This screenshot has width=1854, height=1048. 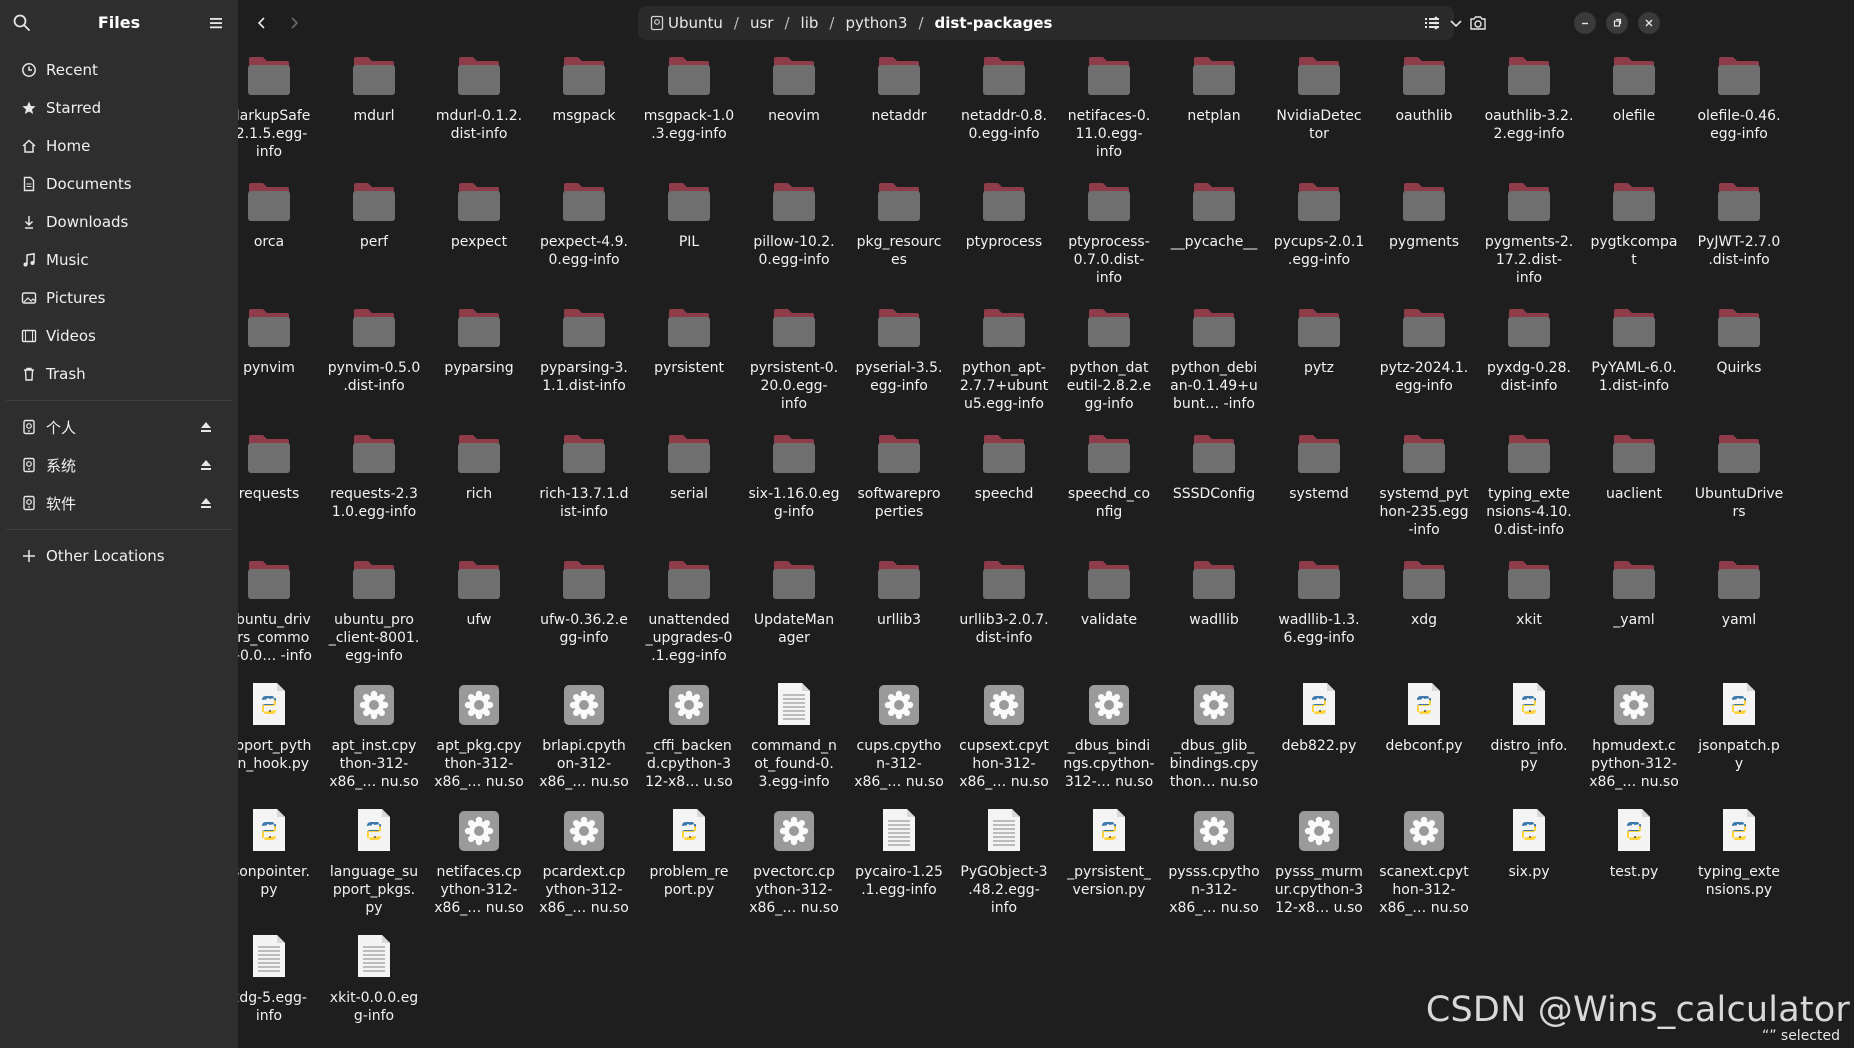 What do you see at coordinates (1634, 844) in the screenshot?
I see `file-item: test.py` at bounding box center [1634, 844].